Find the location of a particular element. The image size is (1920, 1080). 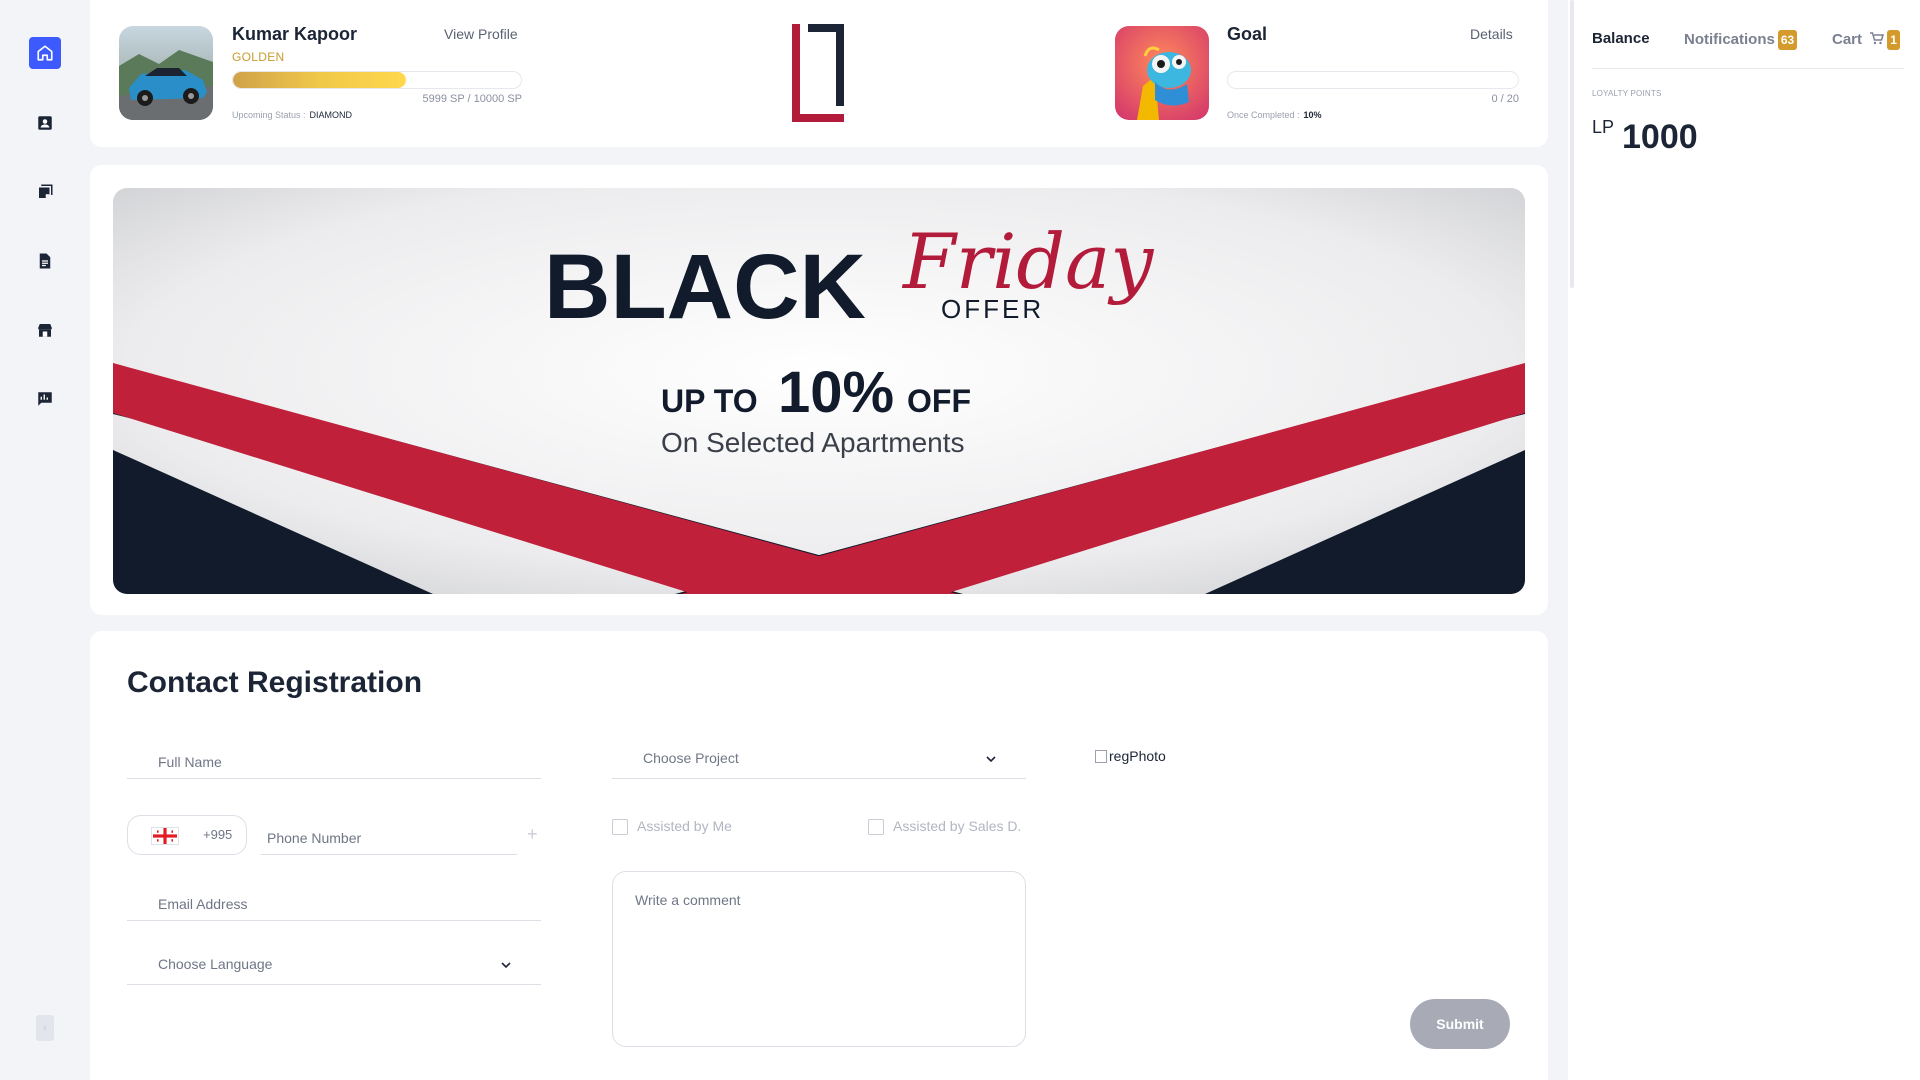

tab-notifications: Notifications 63 is located at coordinates (1741, 40).